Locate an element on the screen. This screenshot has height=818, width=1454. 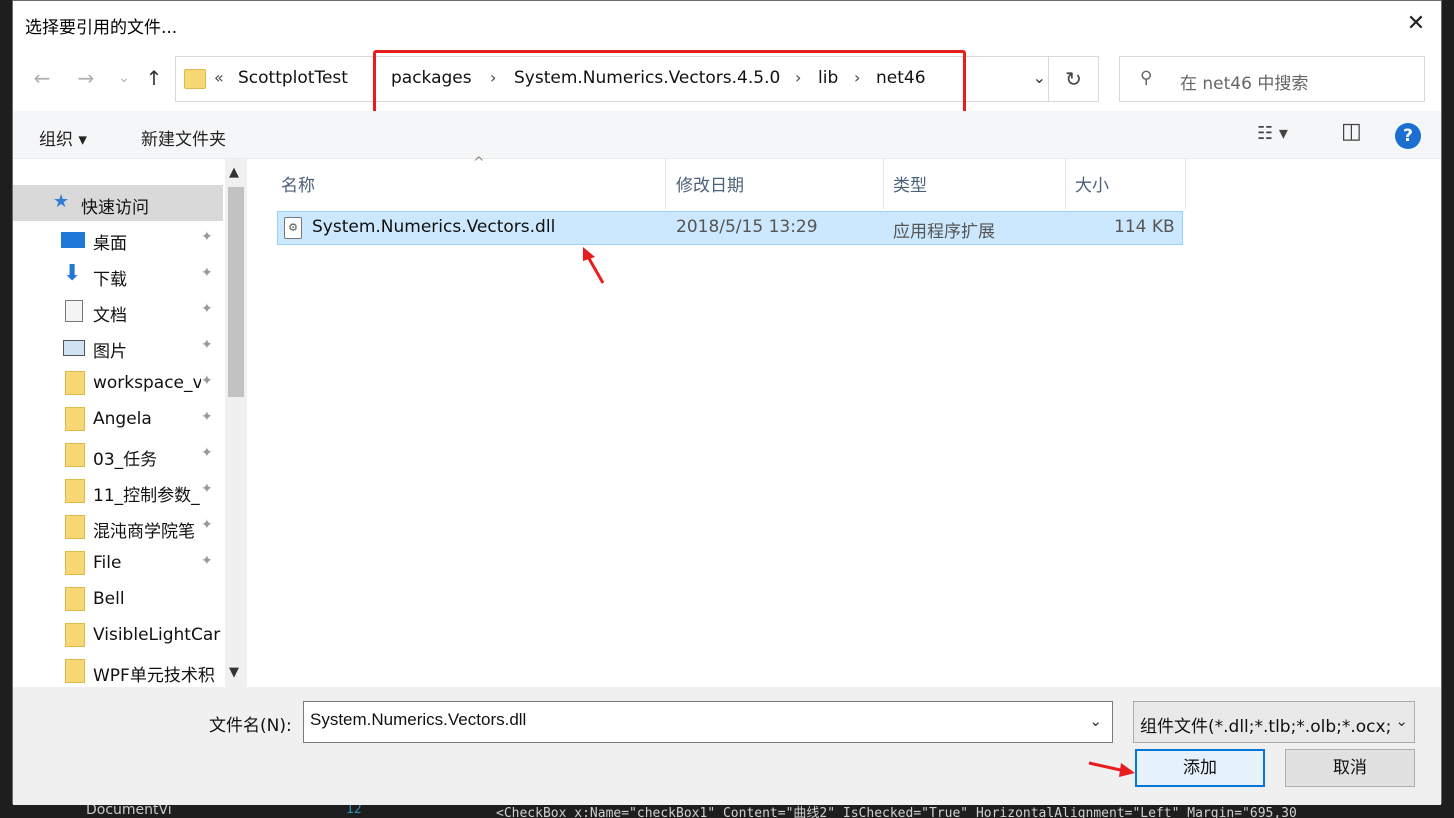
sidebar-item-label: 快速访问 is located at coordinates (115, 208).